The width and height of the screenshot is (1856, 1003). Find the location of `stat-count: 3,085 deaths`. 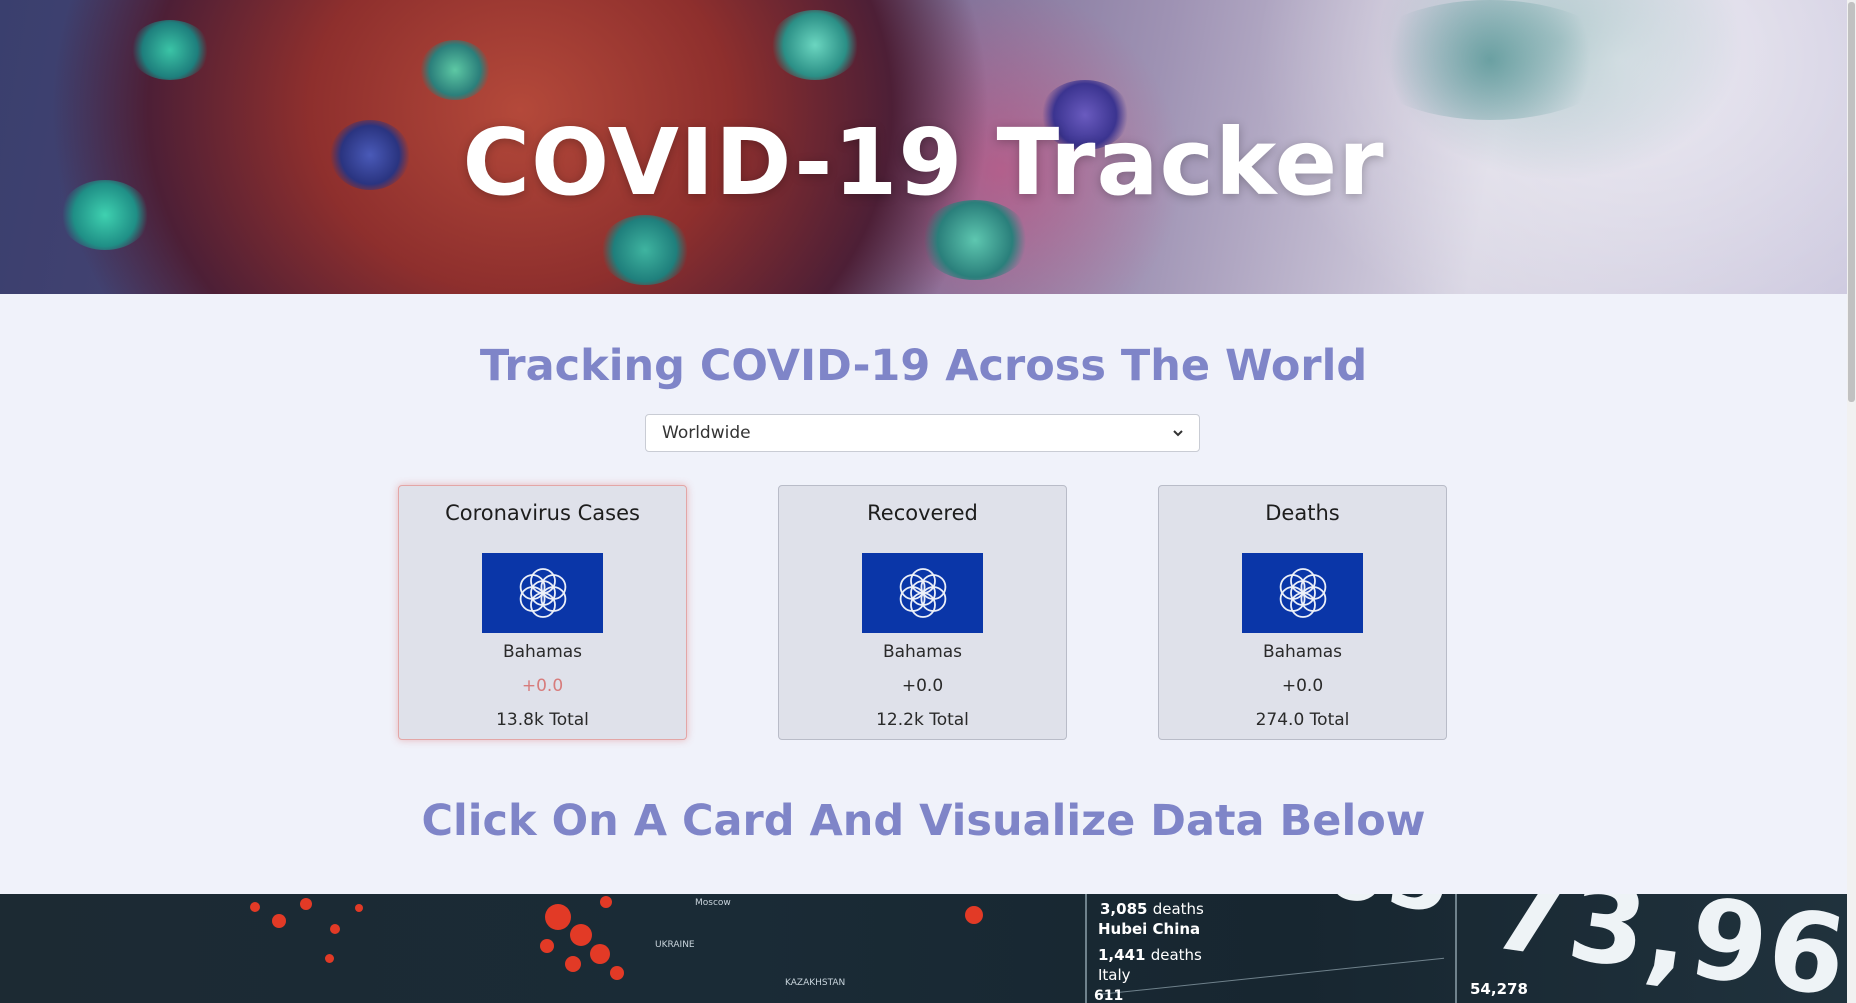

stat-count: 3,085 deaths is located at coordinates (1152, 909).